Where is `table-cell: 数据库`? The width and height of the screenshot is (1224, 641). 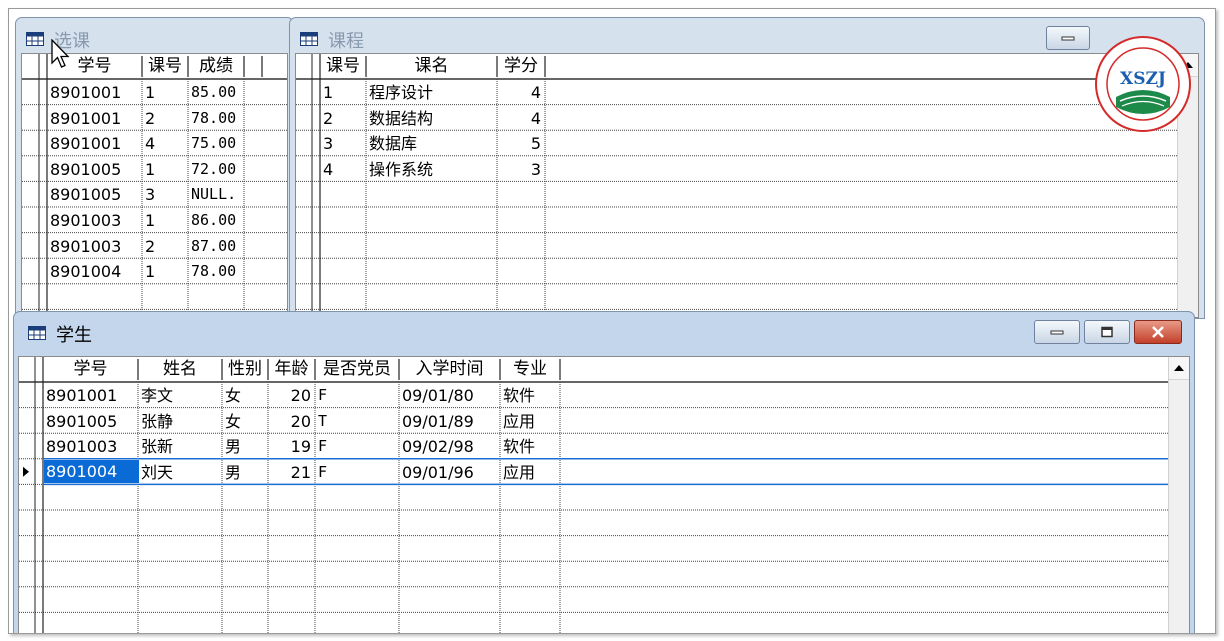 table-cell: 数据库 is located at coordinates (431, 143).